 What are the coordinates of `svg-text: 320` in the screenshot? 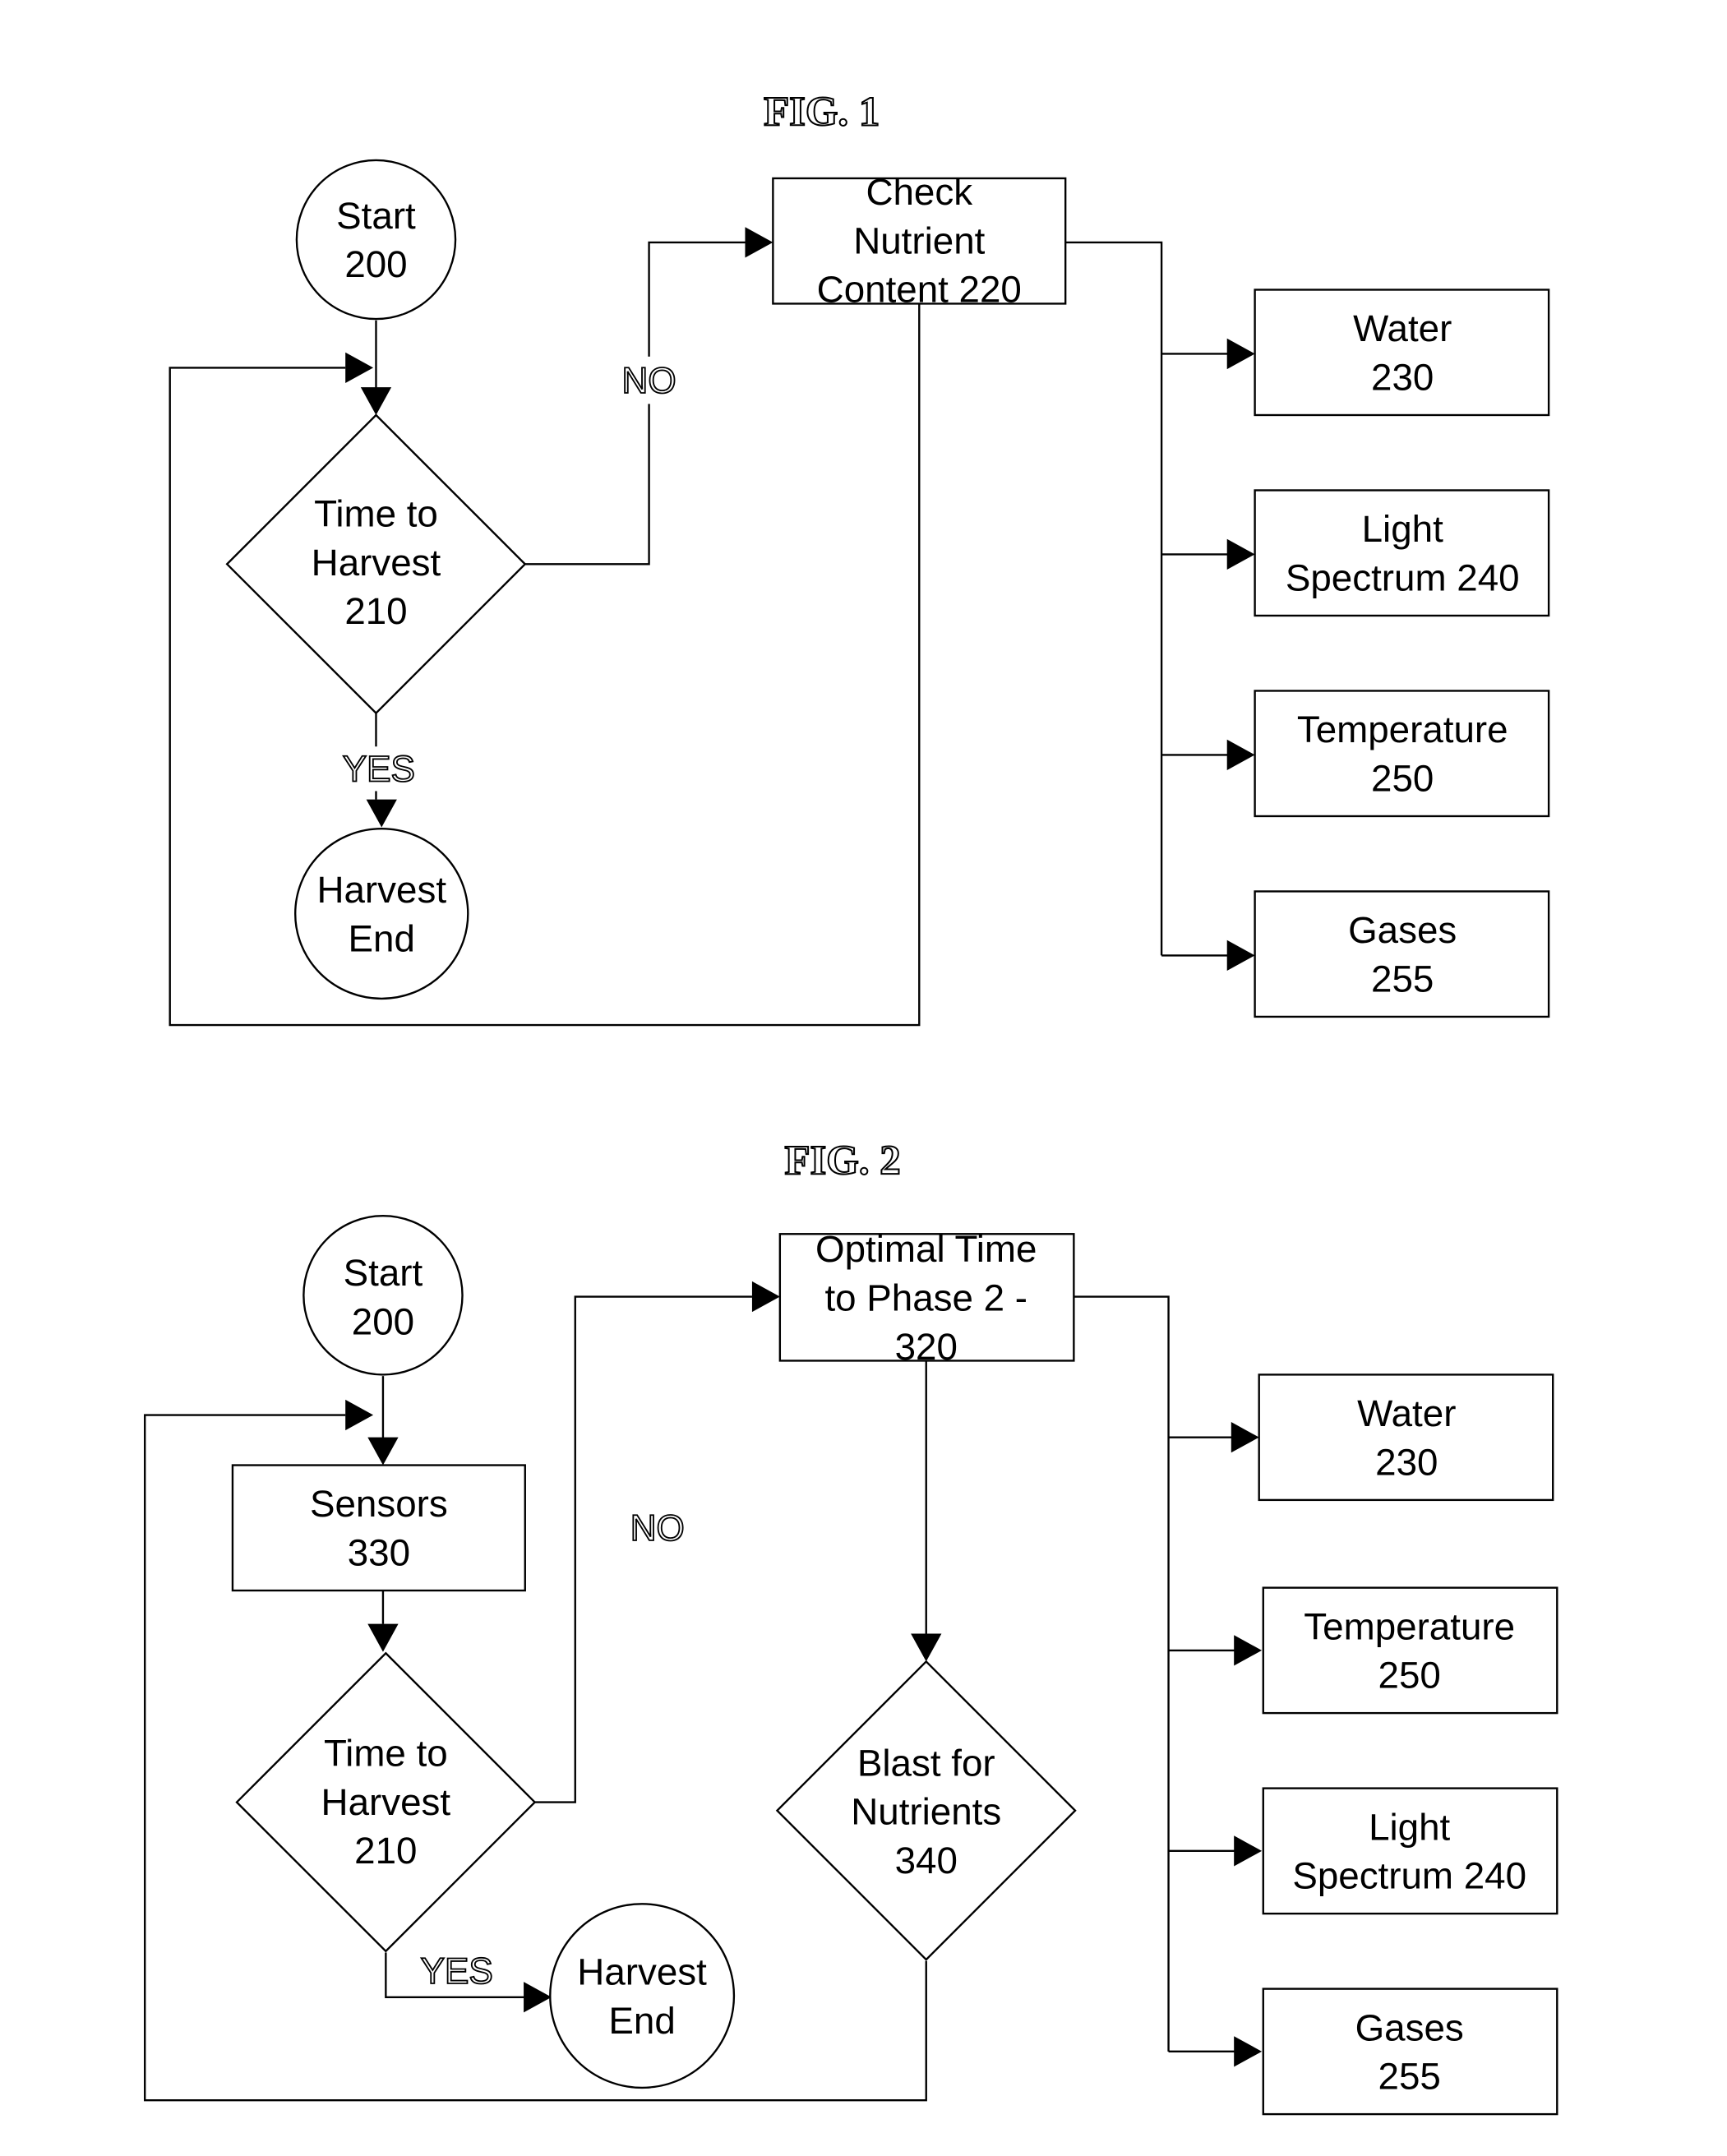 It's located at (927, 1347).